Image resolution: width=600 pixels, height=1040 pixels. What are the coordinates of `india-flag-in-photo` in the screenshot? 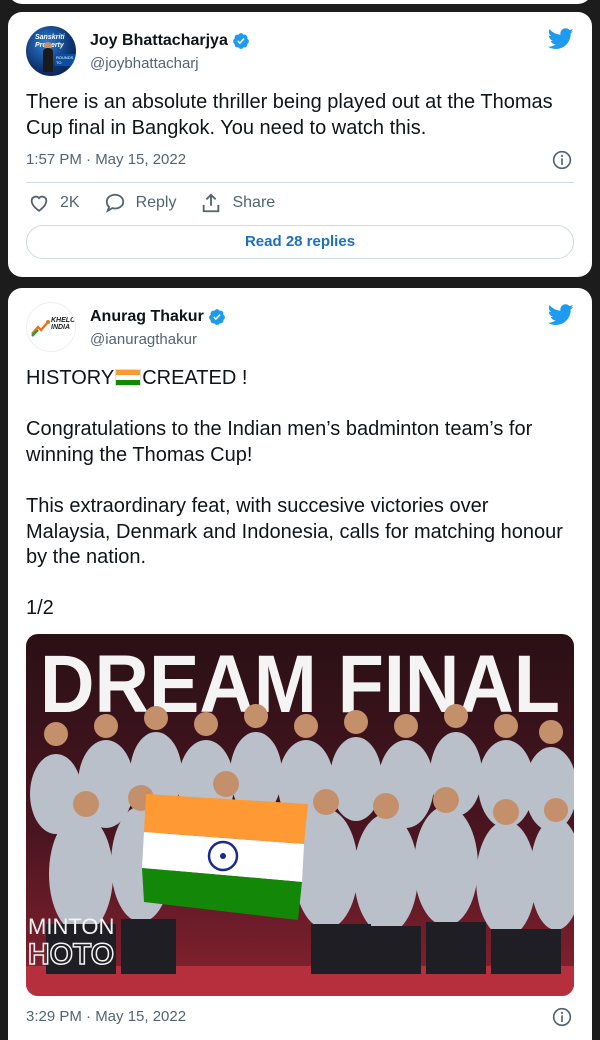 It's located at (225, 857).